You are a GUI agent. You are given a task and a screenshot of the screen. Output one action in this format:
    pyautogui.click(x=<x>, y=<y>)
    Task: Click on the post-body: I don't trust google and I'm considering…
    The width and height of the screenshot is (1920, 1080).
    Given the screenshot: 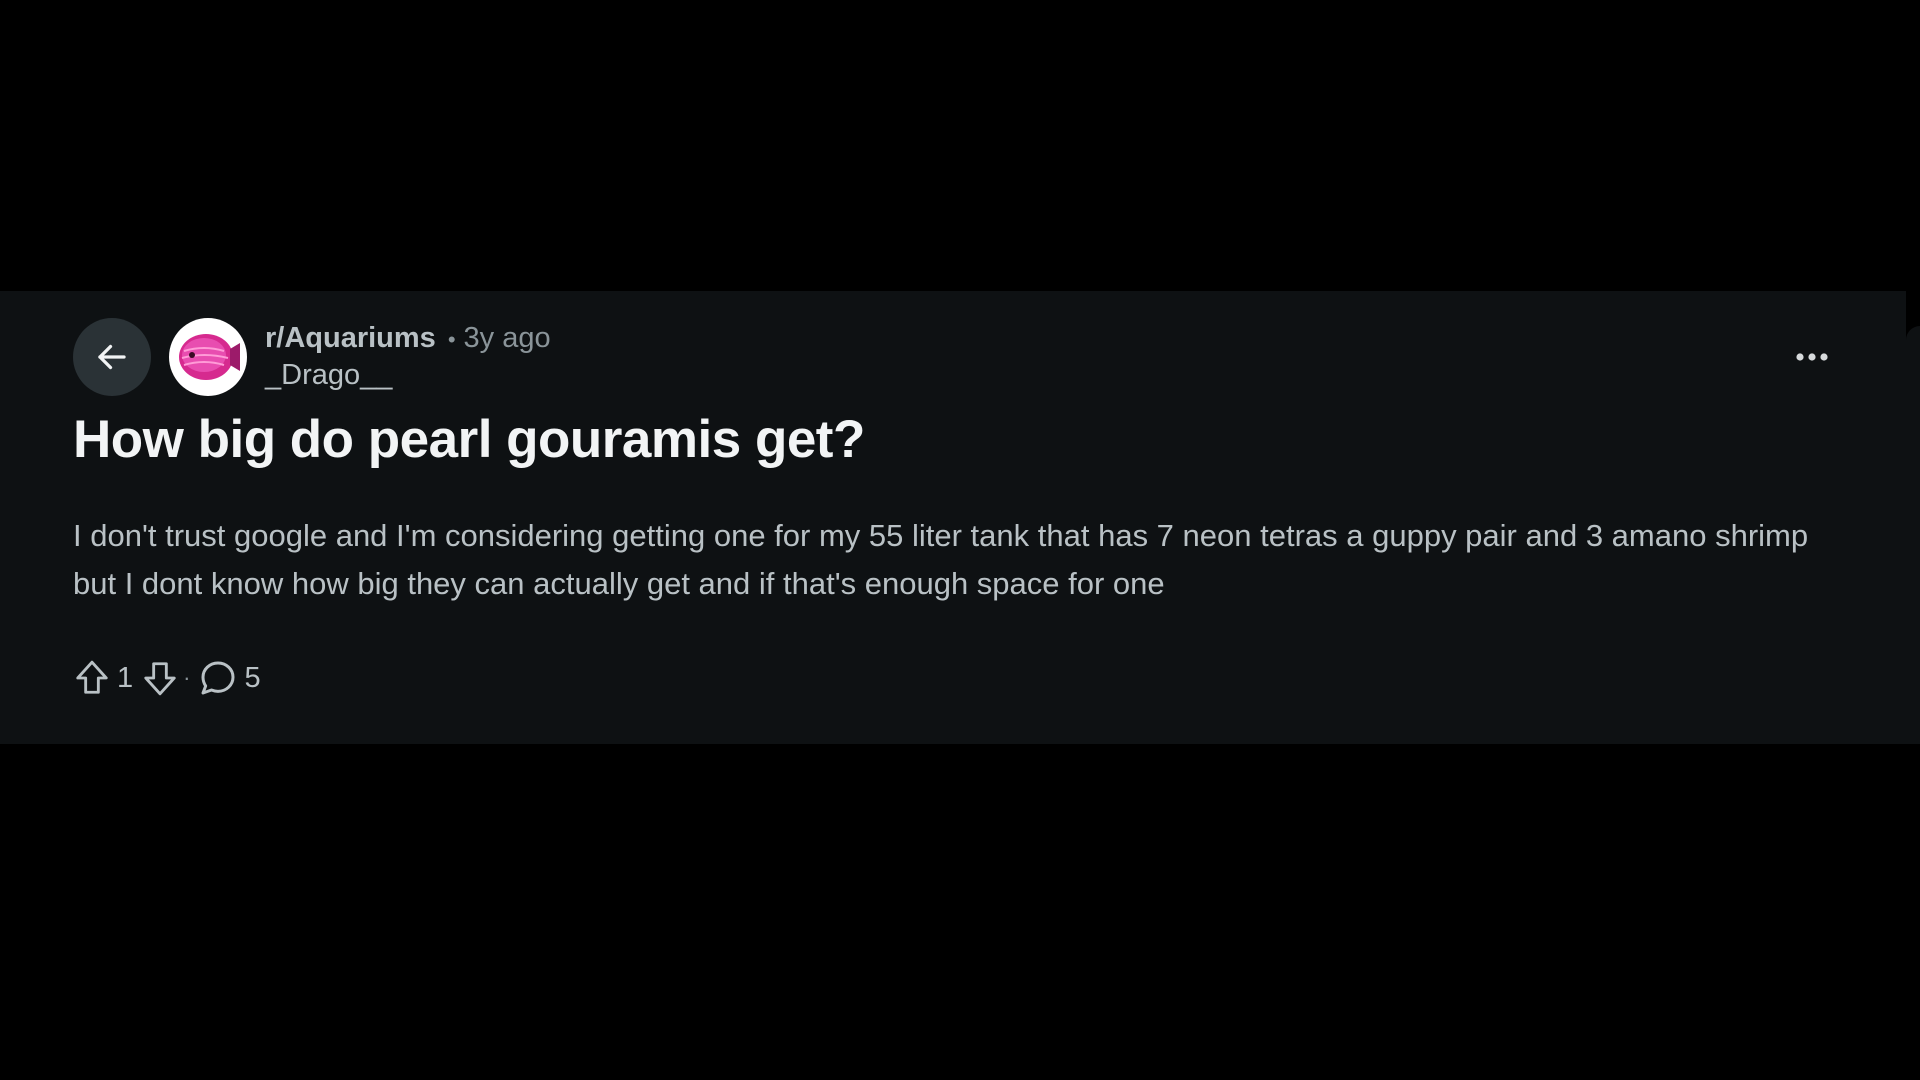 What is the action you would take?
    pyautogui.click(x=941, y=559)
    